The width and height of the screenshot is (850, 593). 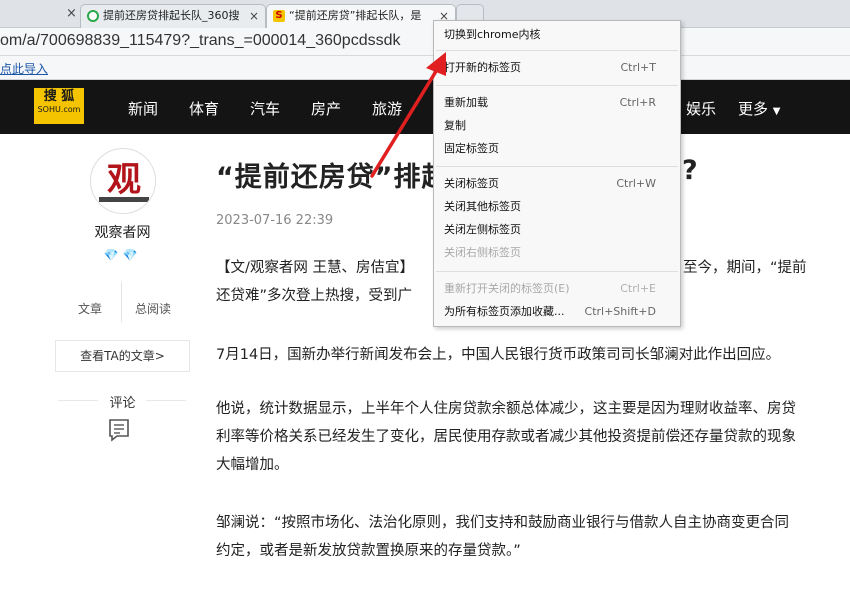 What do you see at coordinates (455, 125) in the screenshot?
I see `menu-item-label: 复制` at bounding box center [455, 125].